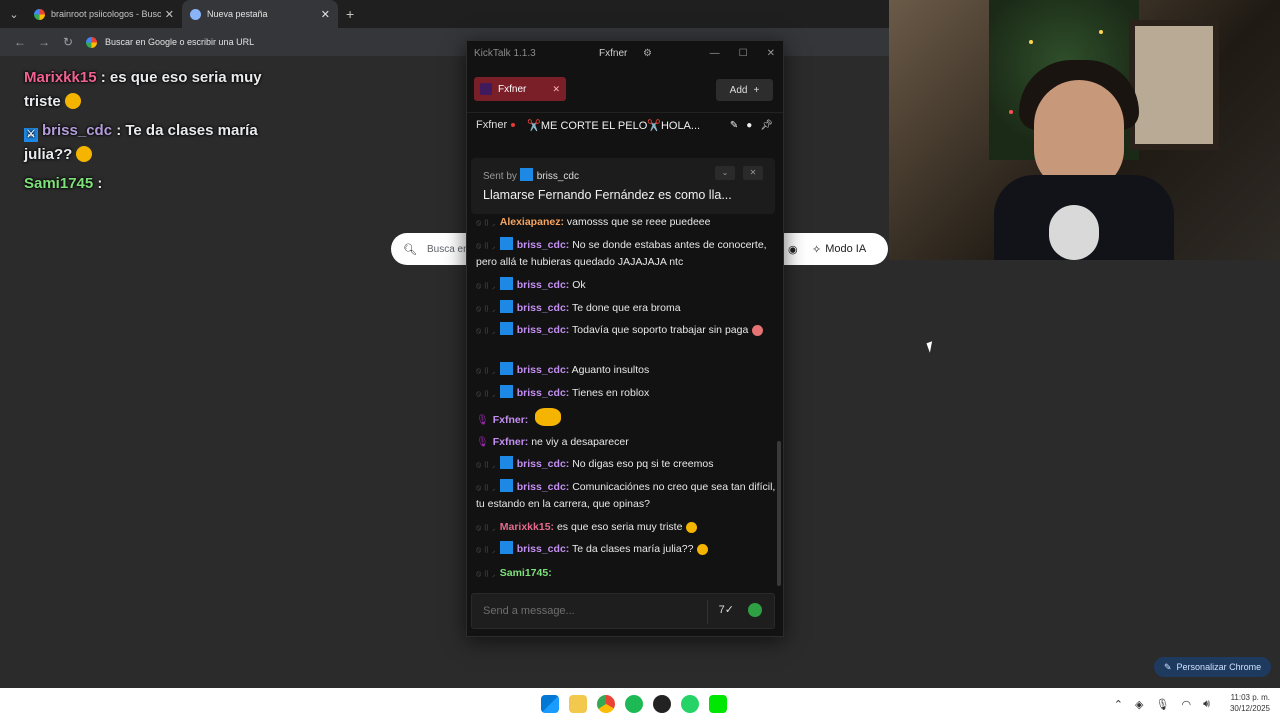 This screenshot has width=1280, height=720. I want to click on ai-mode-label: Modo IA, so click(846, 249).